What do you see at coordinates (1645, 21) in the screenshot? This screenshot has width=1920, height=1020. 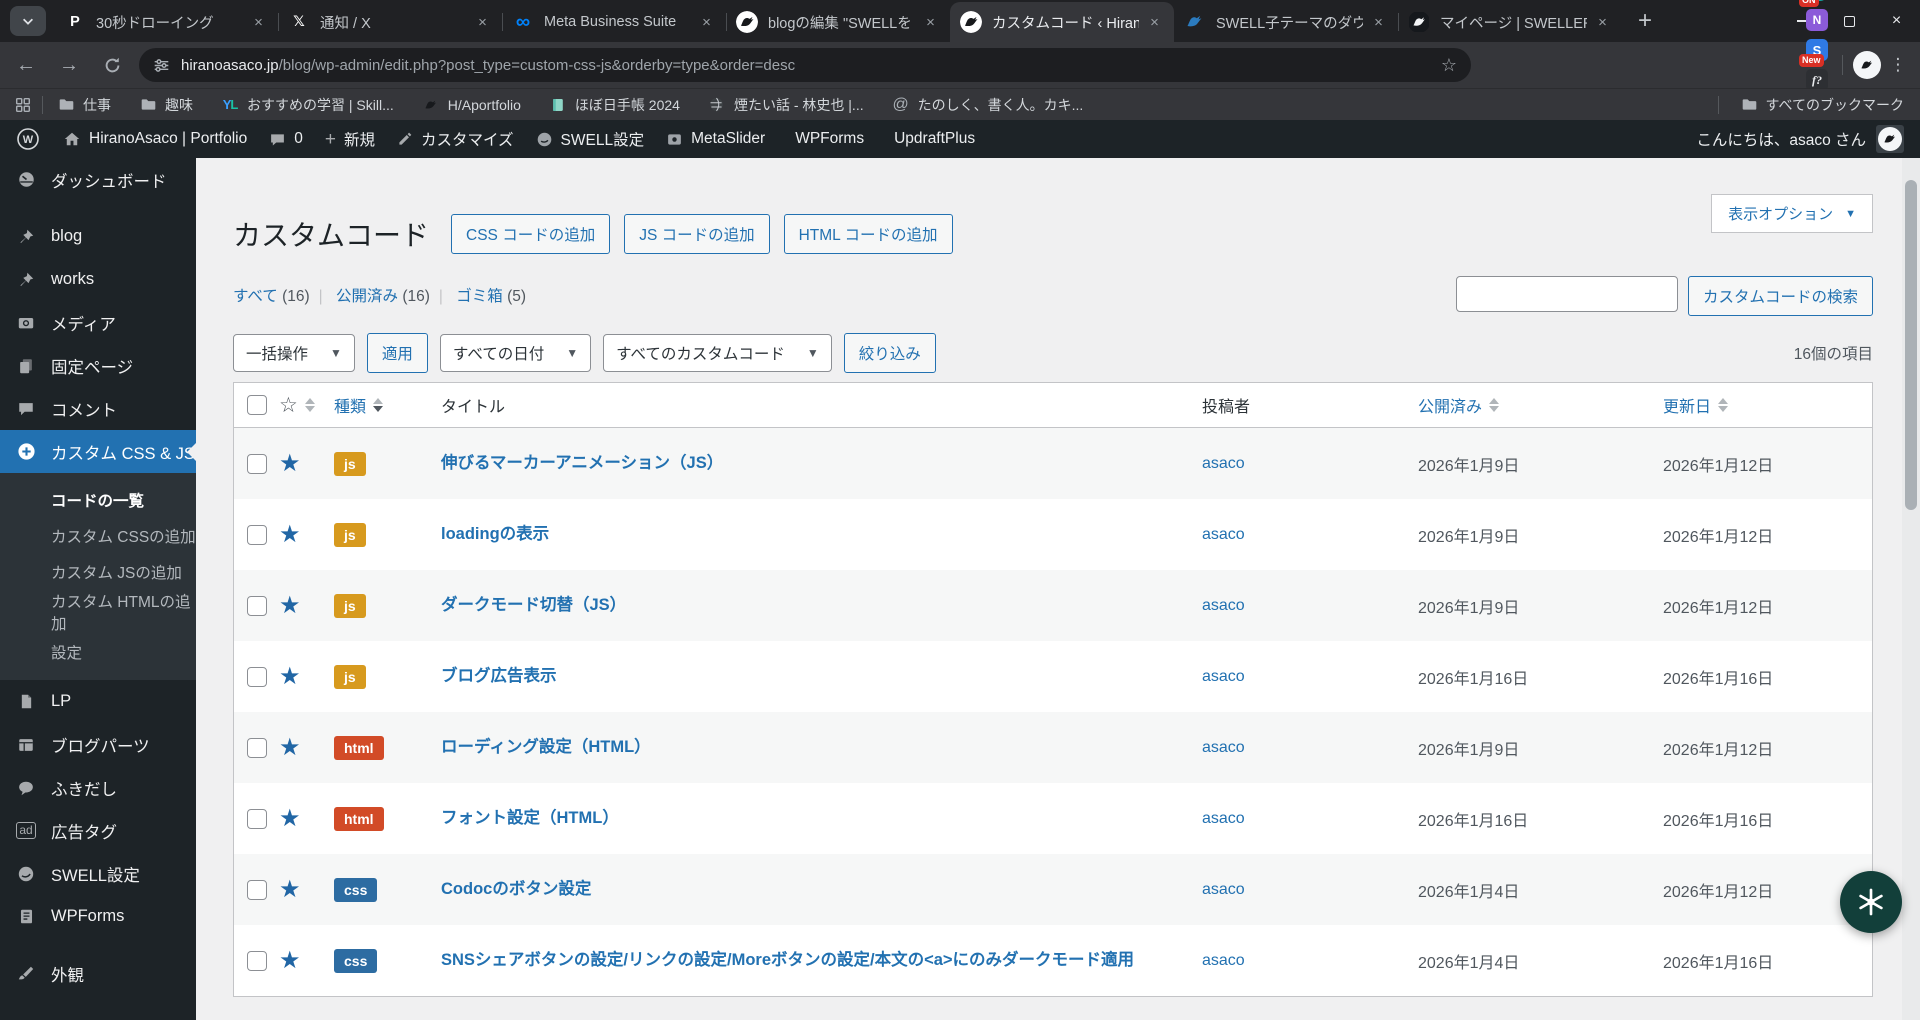 I see `new-tab-button: +` at bounding box center [1645, 21].